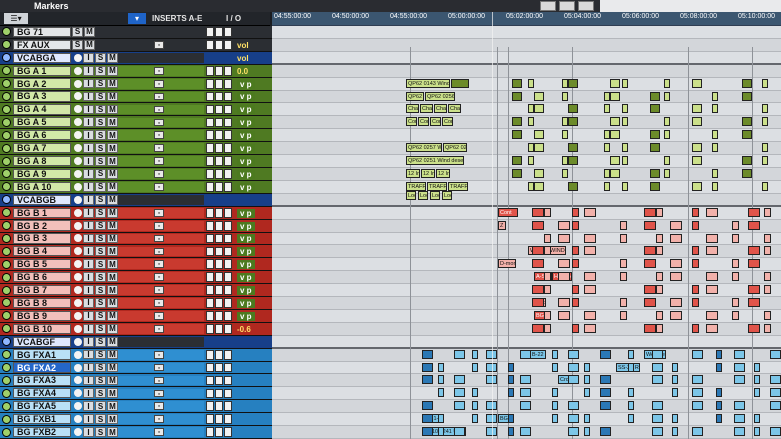 This screenshot has height=439, width=781. Describe the element at coordinates (136, 342) in the screenshot. I see `track-row: VCABGF I S M` at that location.